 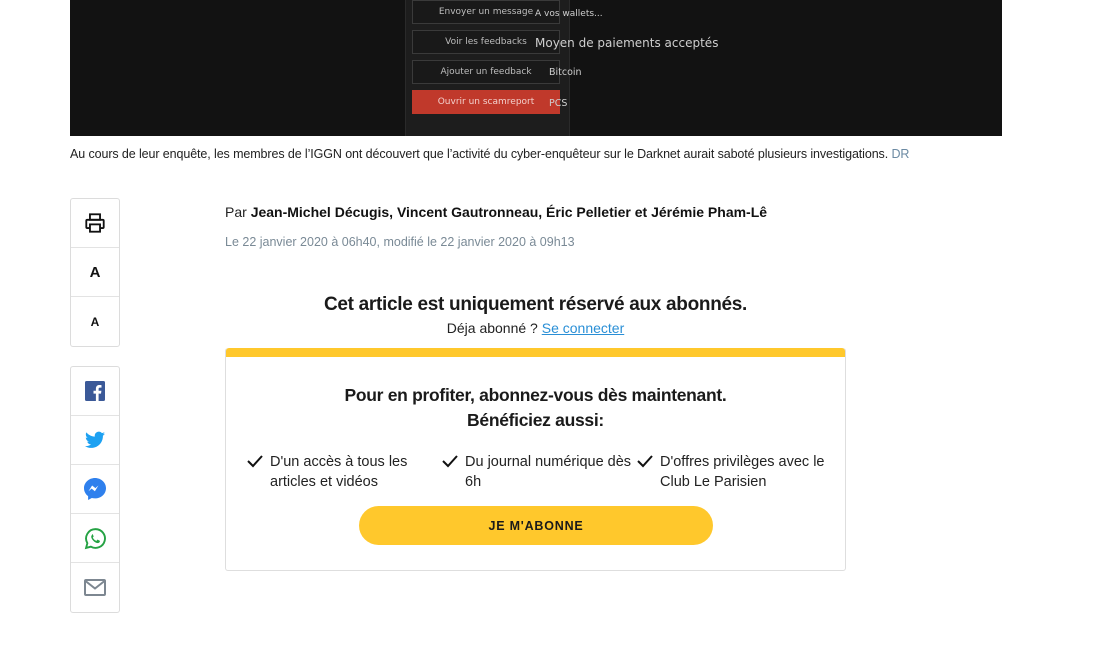 I want to click on login-prompt: Déja abonné ? Se connecter, so click(x=535, y=328).